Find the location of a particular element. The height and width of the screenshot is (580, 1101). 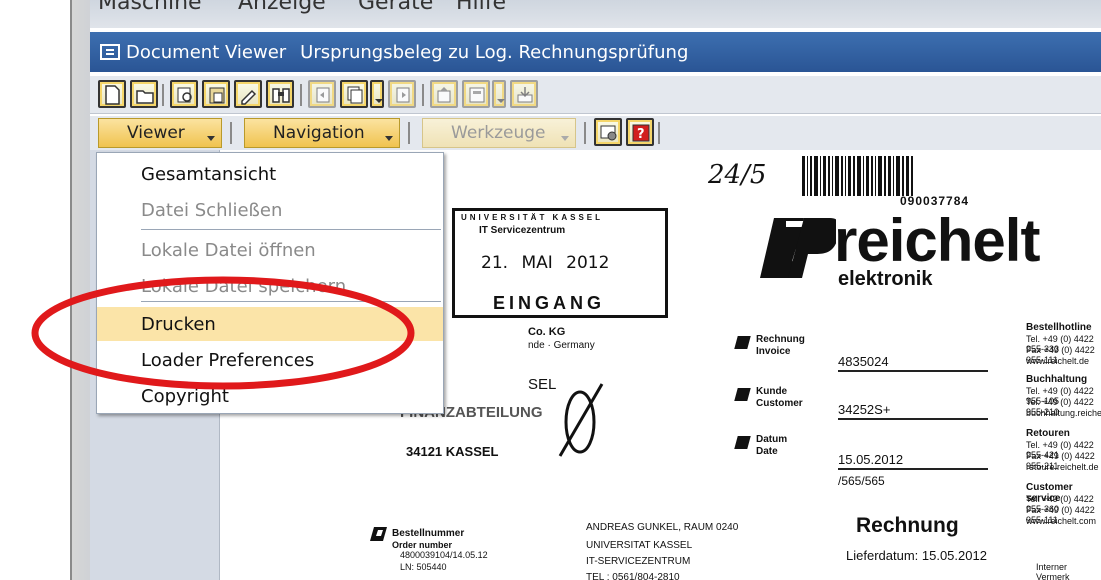

stamp-date: 21. MAI 2012 is located at coordinates (545, 263).